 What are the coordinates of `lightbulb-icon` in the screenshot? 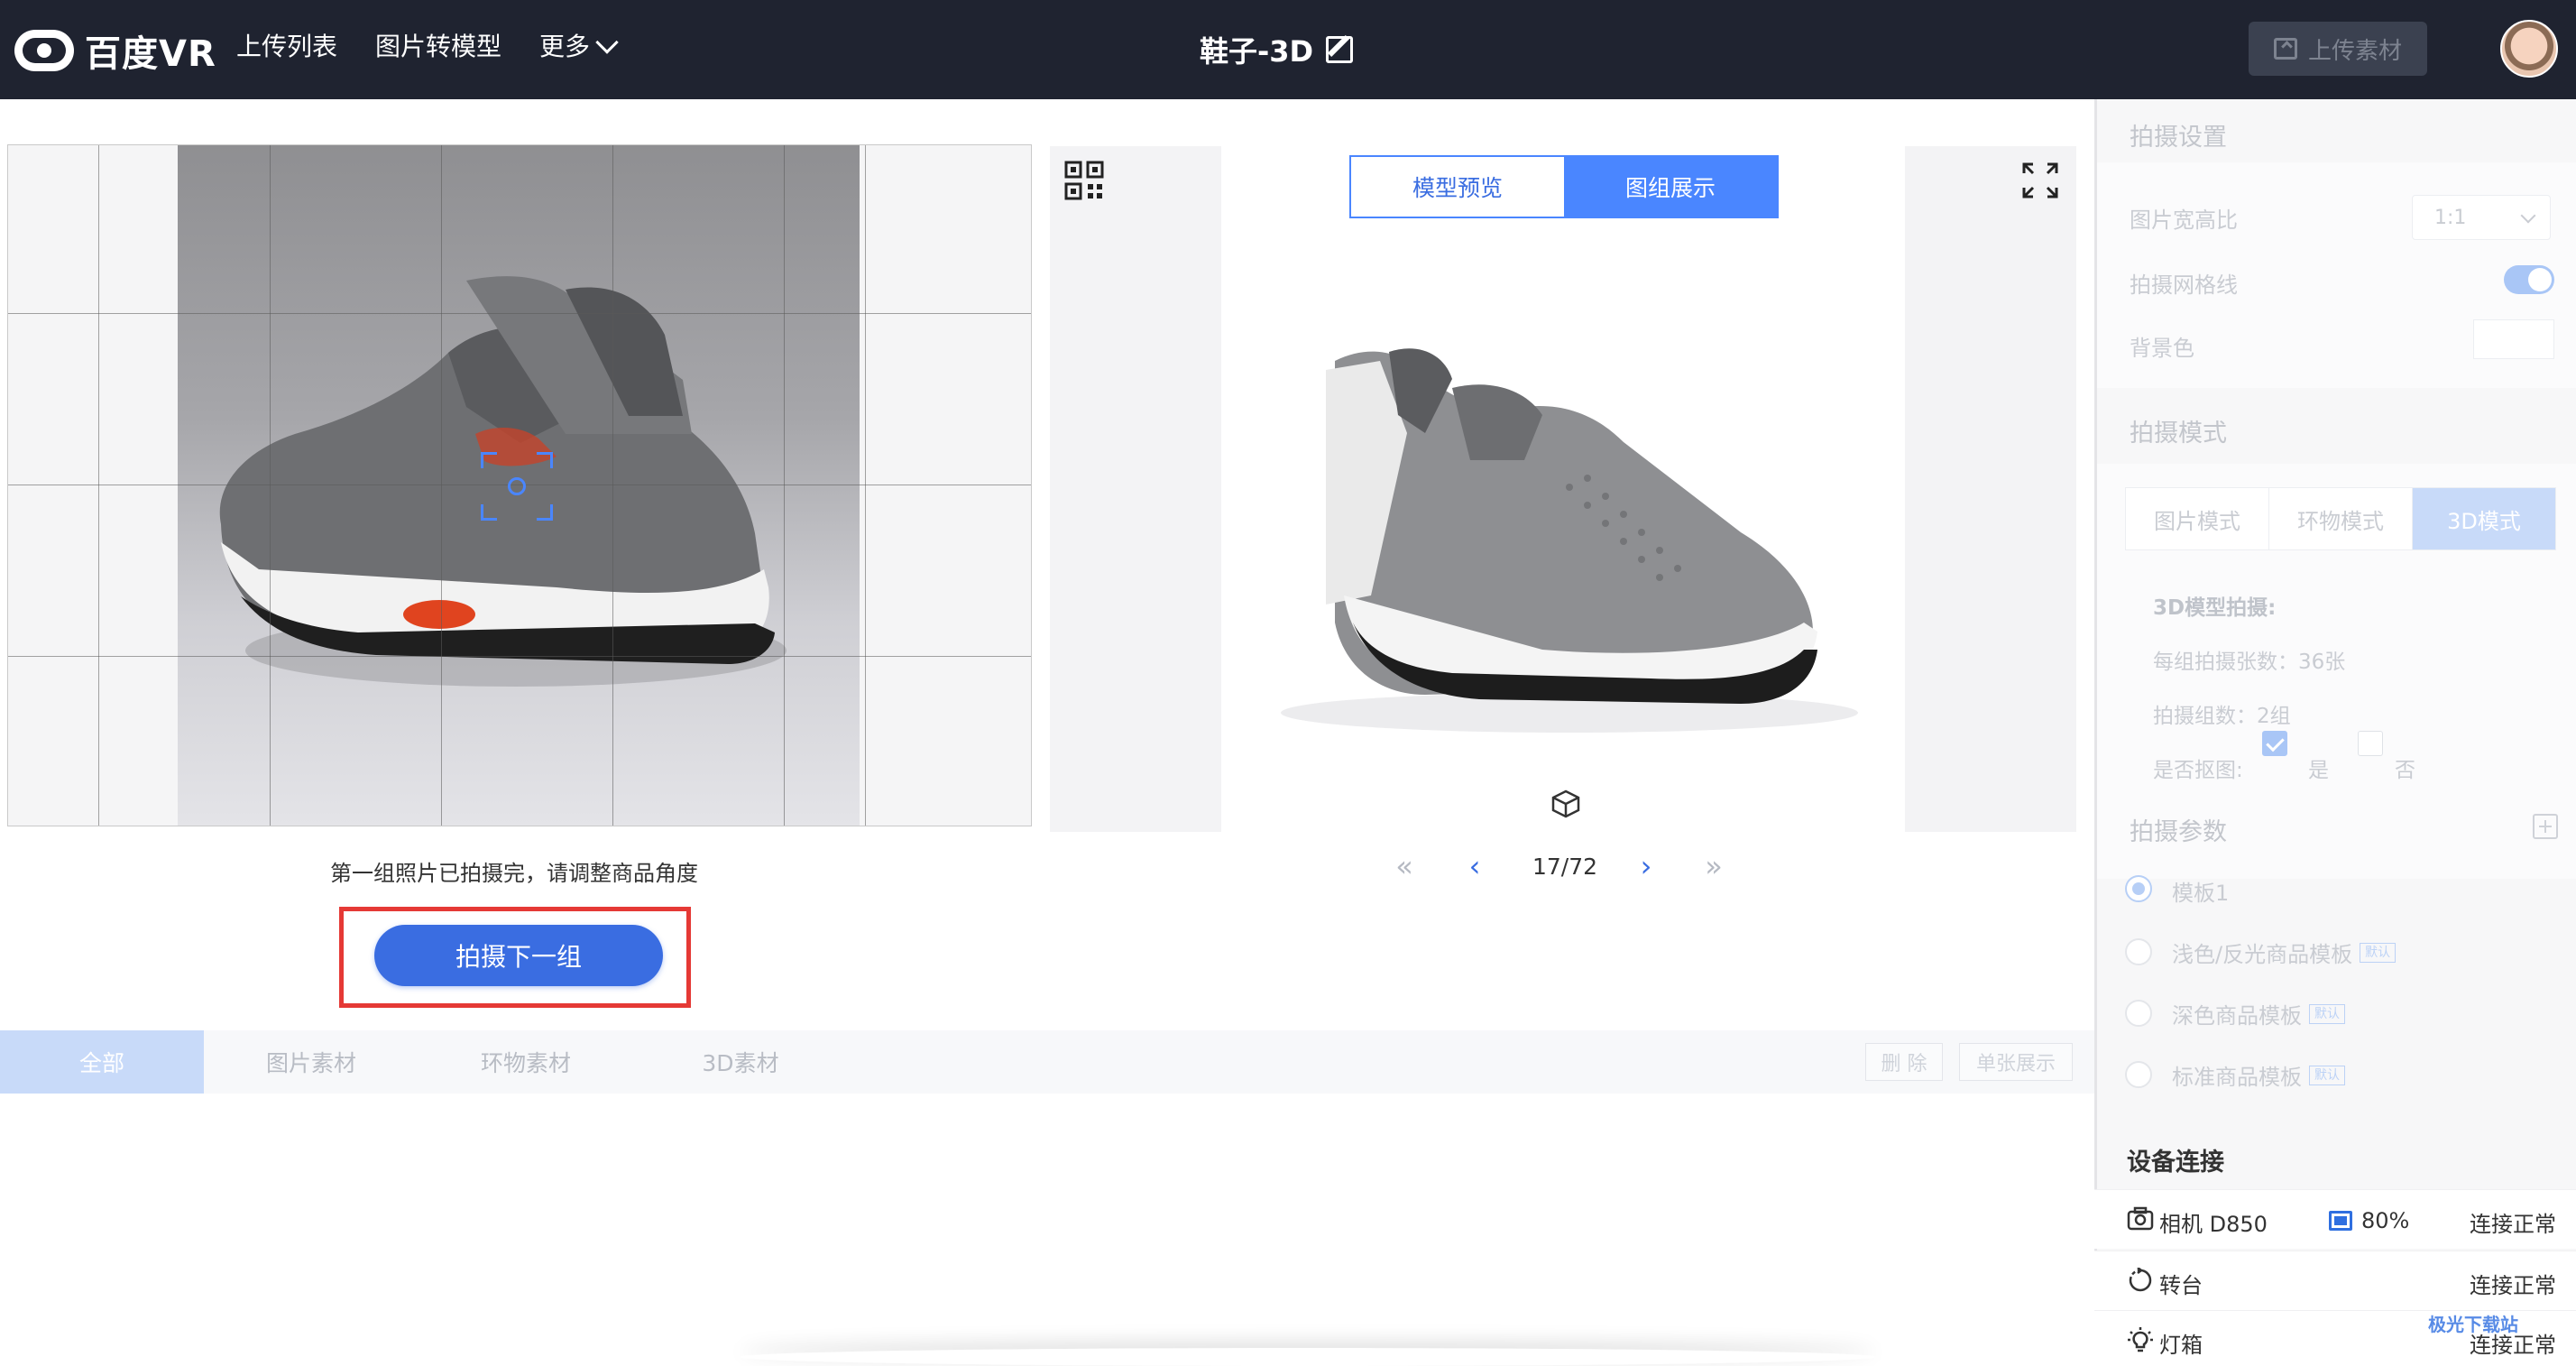 It's located at (2140, 1339).